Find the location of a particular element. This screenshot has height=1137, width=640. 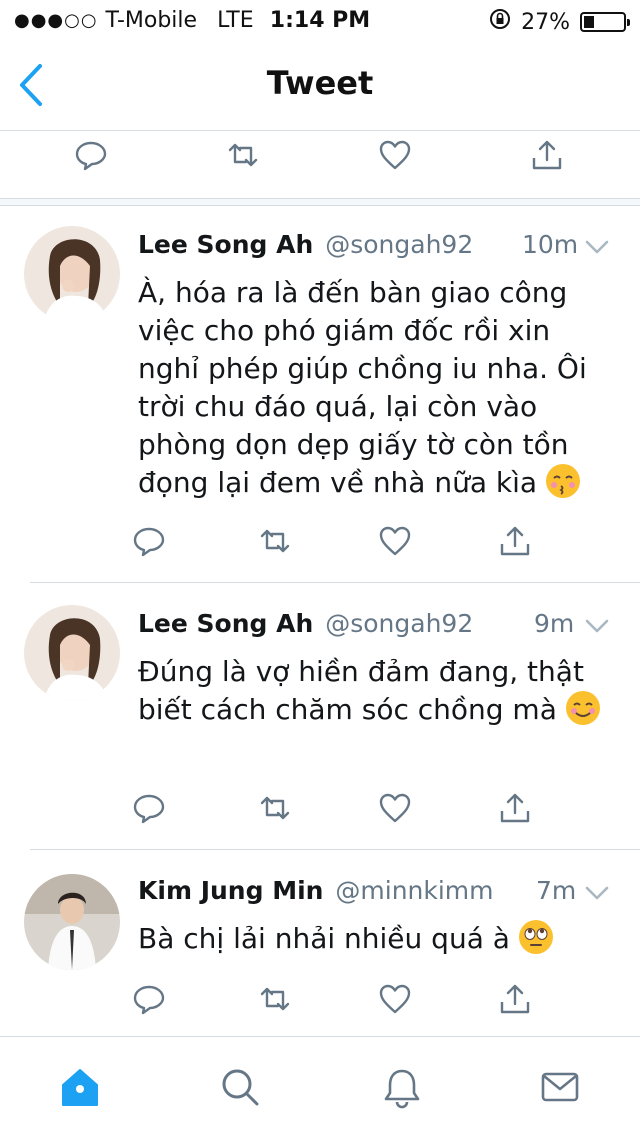

display-name: Kim Jung Min is located at coordinates (230, 890).